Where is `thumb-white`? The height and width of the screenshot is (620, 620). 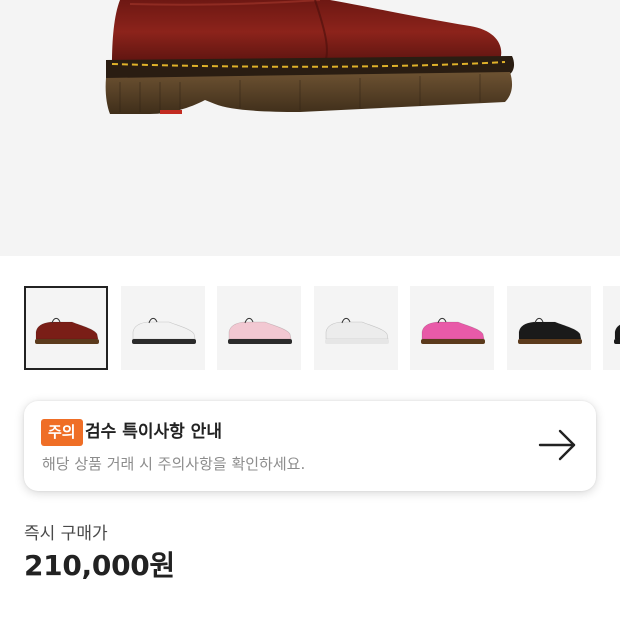 thumb-white is located at coordinates (163, 328).